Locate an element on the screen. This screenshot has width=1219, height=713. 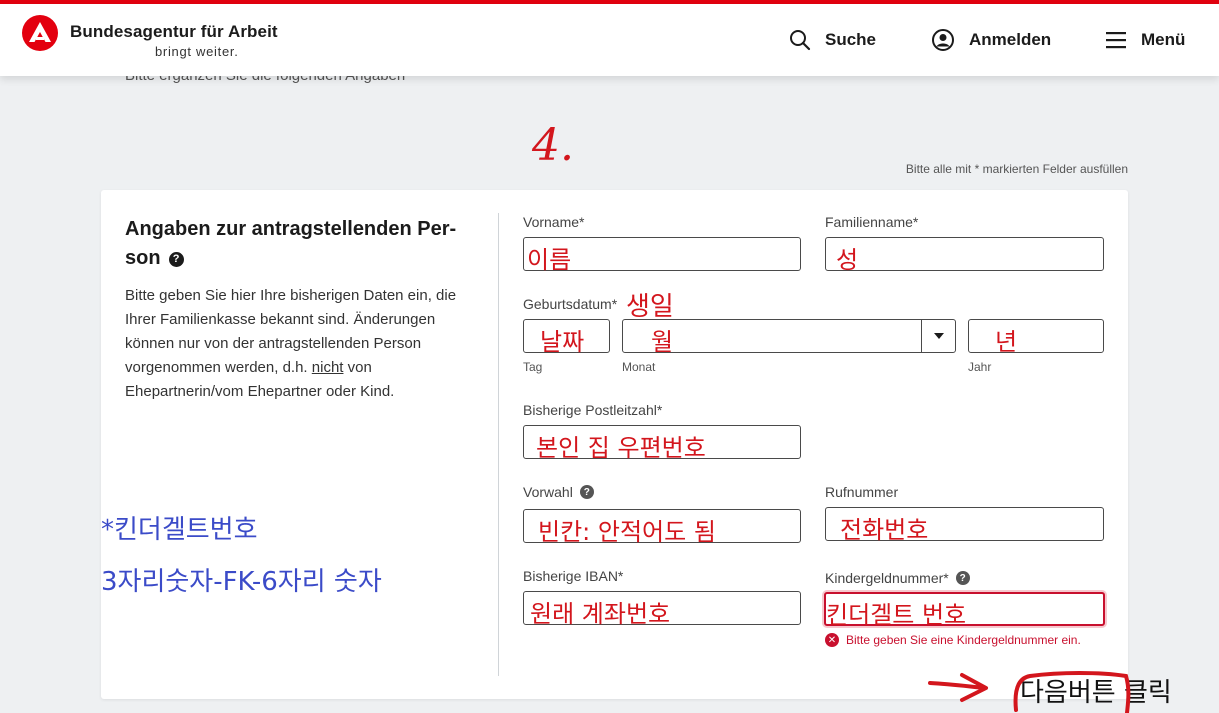
section-divider is located at coordinates (498, 444).